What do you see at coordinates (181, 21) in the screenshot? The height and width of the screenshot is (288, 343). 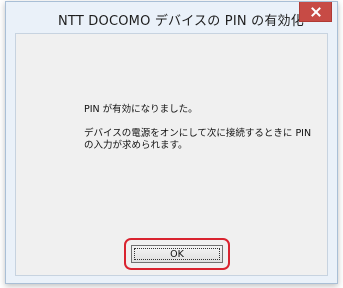 I see `window-title: NTT DOCOMO デバイスの PIN の有効化` at bounding box center [181, 21].